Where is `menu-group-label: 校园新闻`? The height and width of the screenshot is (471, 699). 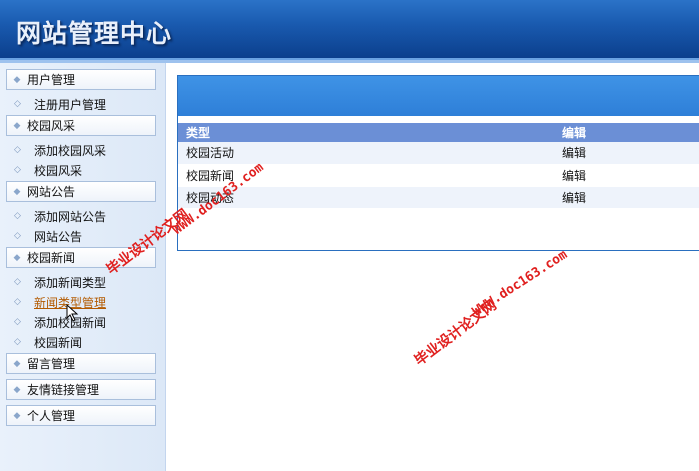 menu-group-label: 校园新闻 is located at coordinates (51, 258).